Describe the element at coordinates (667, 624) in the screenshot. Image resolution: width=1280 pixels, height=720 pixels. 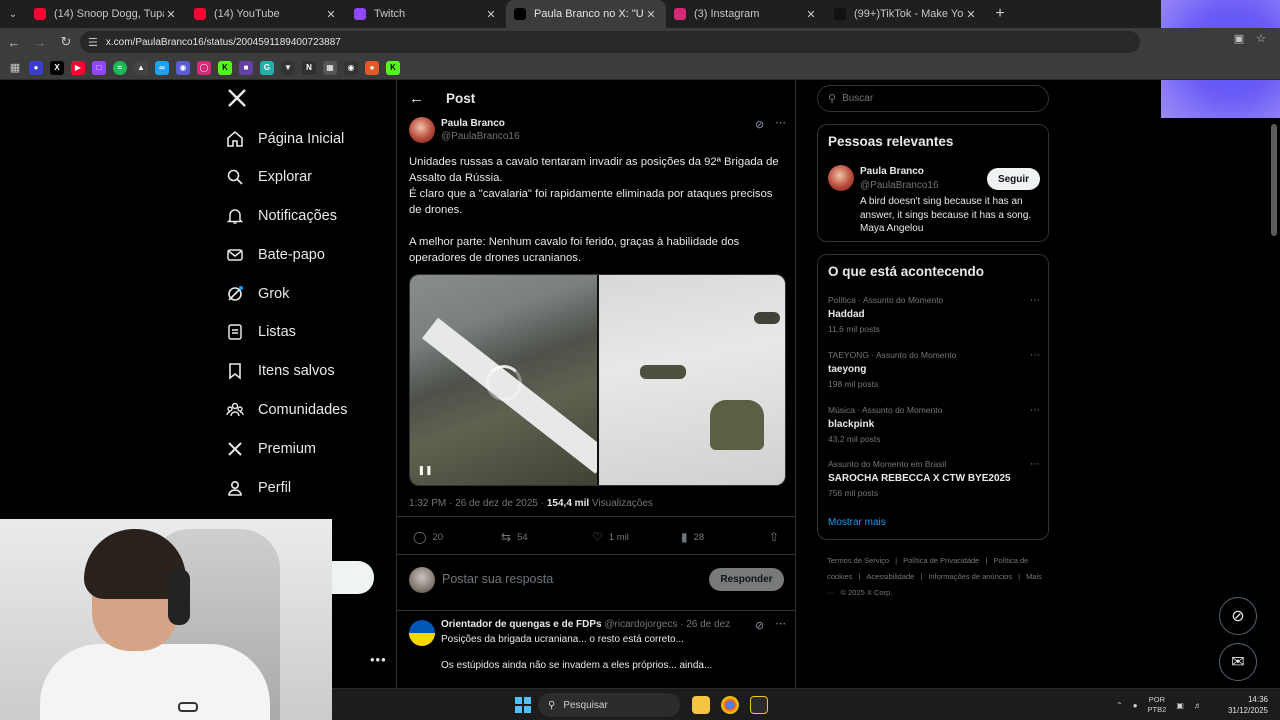
I see `reply-author-handle: @ricardojorgecs · 26 de dez` at that location.